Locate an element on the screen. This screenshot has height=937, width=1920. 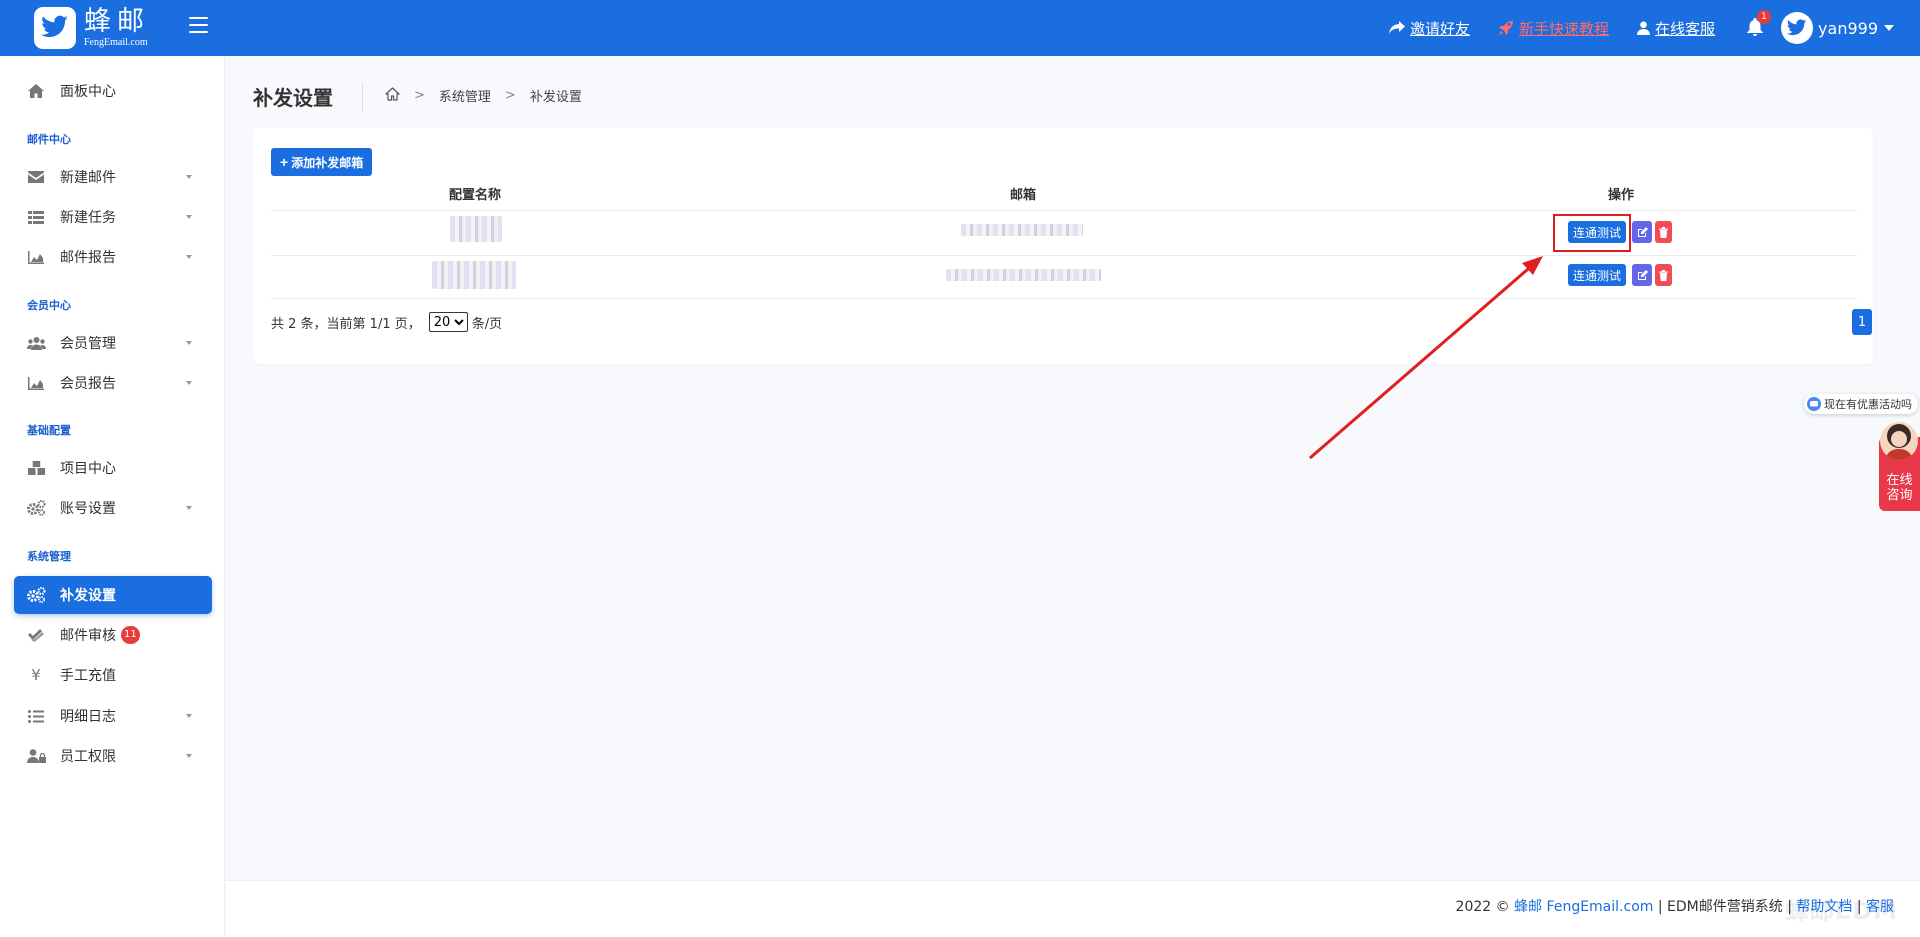
sidebar-item-new-task: 新建任务 is located at coordinates (113, 217).